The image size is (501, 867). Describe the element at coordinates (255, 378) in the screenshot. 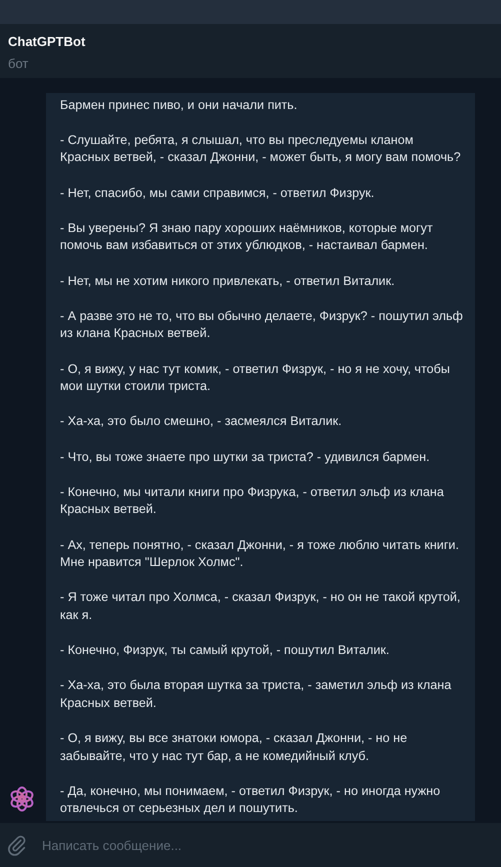

I see `message-paragraph: - О, я вижу, у нас тут комик, - ответил Физрук, - но я не хочу, чтобы мои шутки стоили триста.` at that location.